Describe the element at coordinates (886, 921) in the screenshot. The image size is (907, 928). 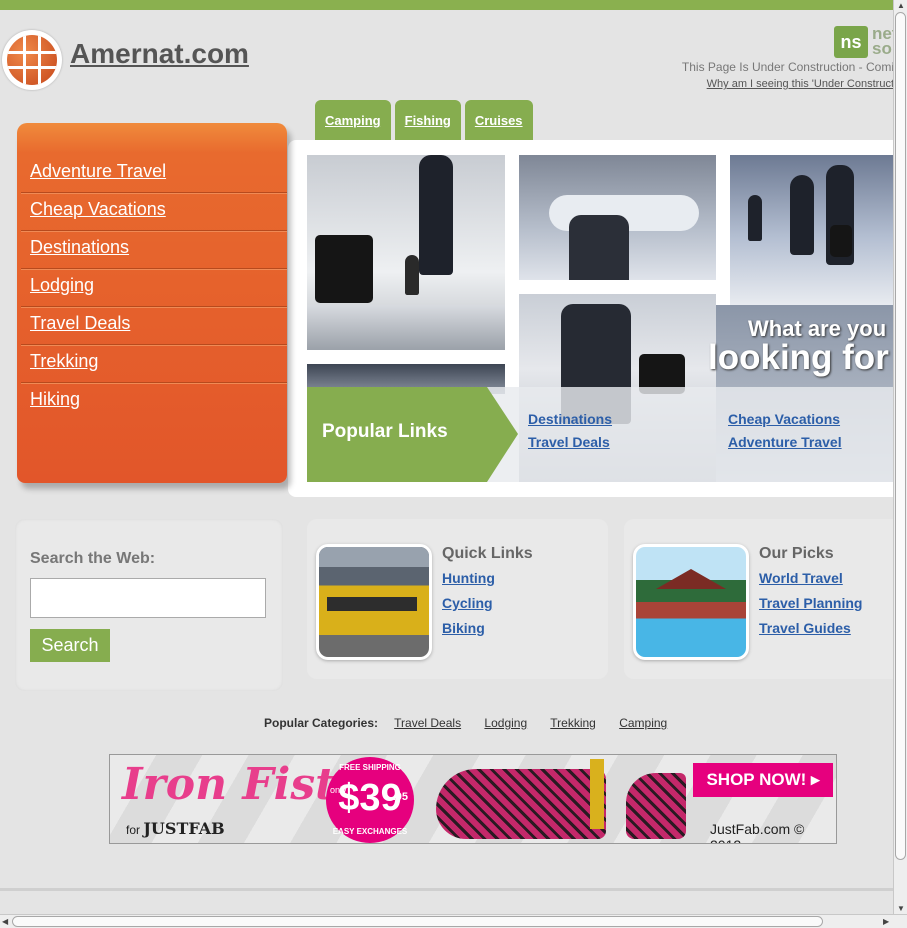
I see `scroll-right-arrow-icon: ▶` at that location.